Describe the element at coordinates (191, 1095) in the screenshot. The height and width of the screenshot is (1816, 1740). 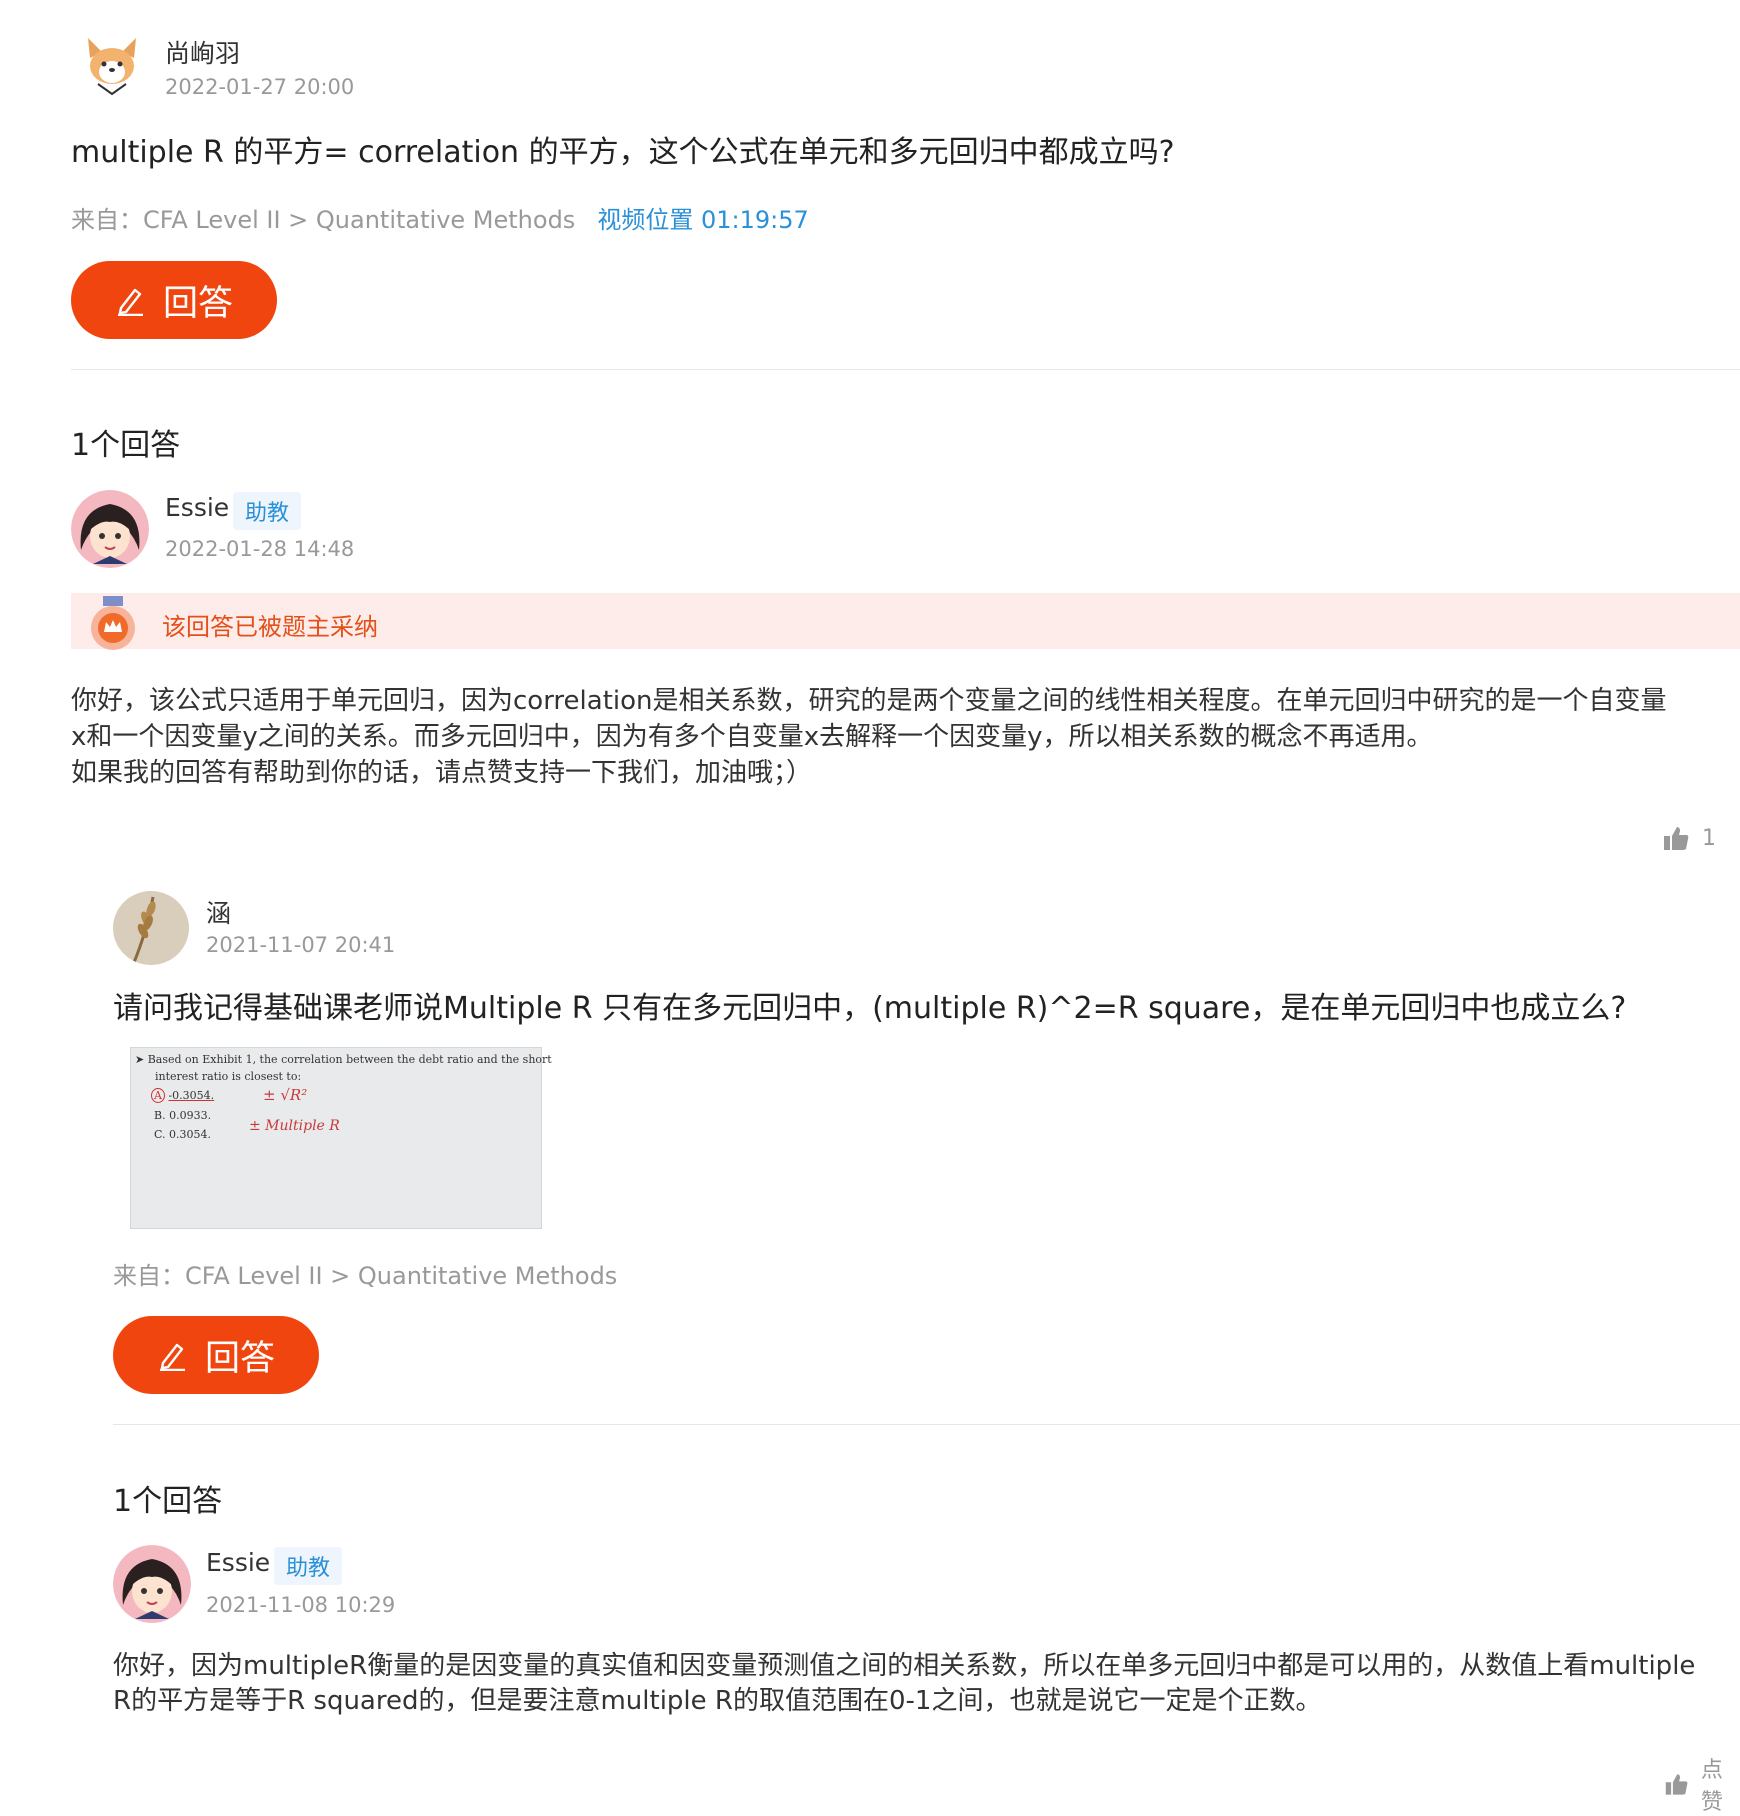
I see `image-option-a-value: -0.3054.` at that location.